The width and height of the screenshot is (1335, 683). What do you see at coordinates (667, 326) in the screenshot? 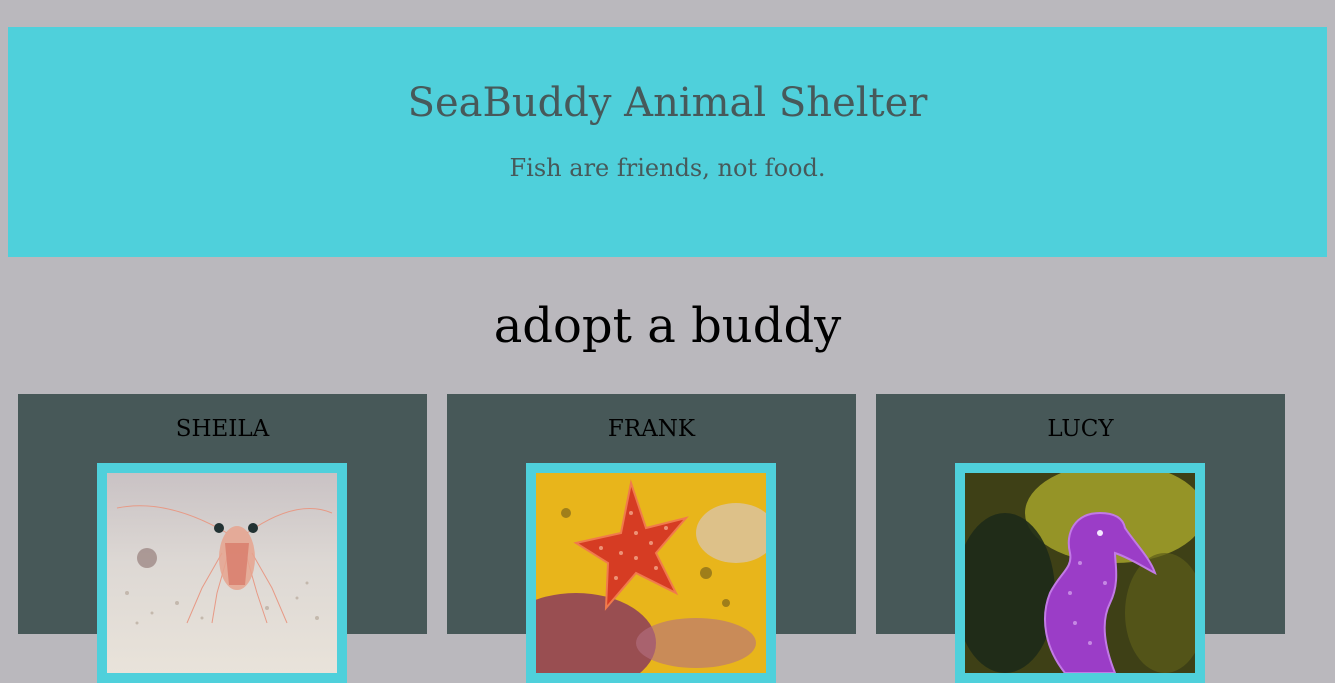
I see `section-title: adopt a buddy` at bounding box center [667, 326].